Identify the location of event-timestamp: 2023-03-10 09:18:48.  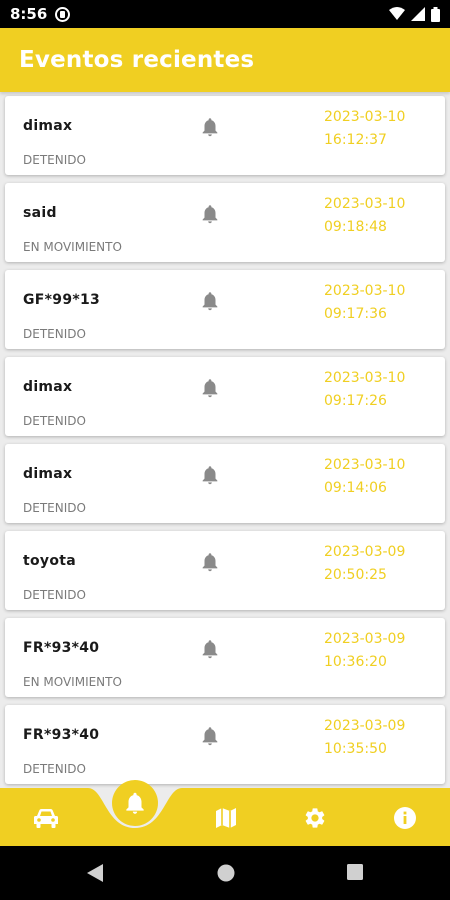
(365, 215).